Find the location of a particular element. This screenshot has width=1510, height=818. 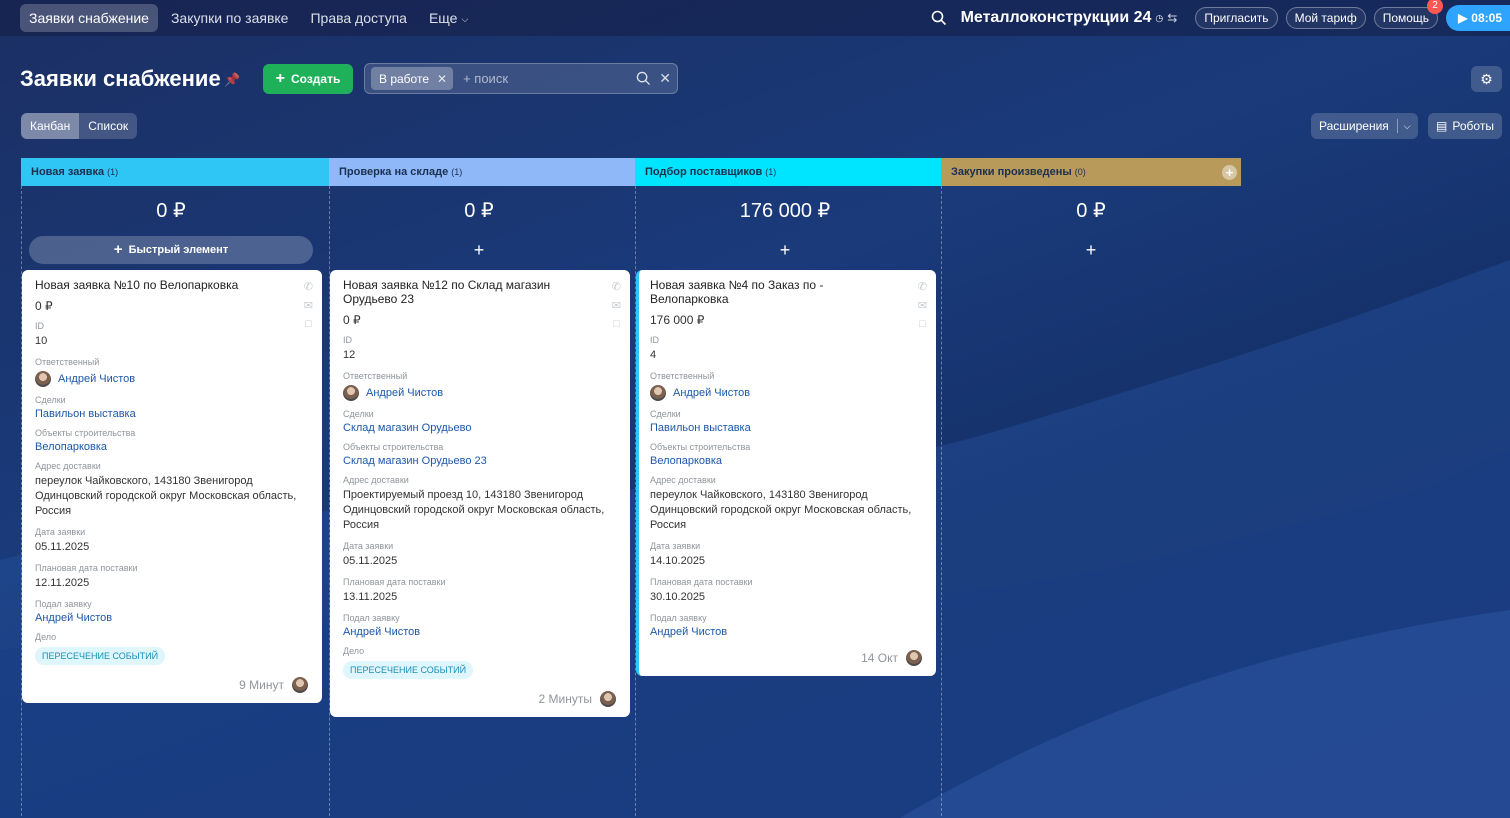

card-title: Новая заявка №10 по Велопарковка is located at coordinates (171, 285).